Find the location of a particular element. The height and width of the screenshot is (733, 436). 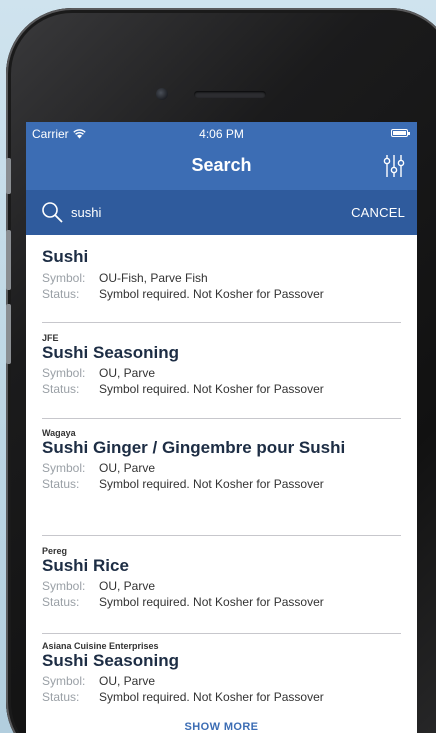

volume-down-button is located at coordinates (8, 334).